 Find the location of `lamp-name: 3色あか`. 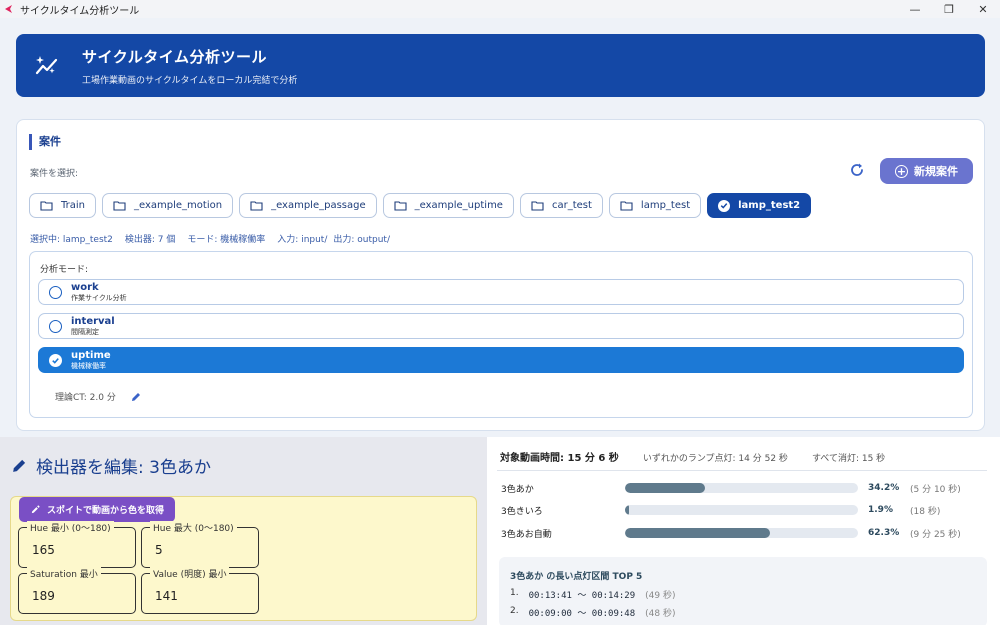

lamp-name: 3色あか is located at coordinates (517, 489).